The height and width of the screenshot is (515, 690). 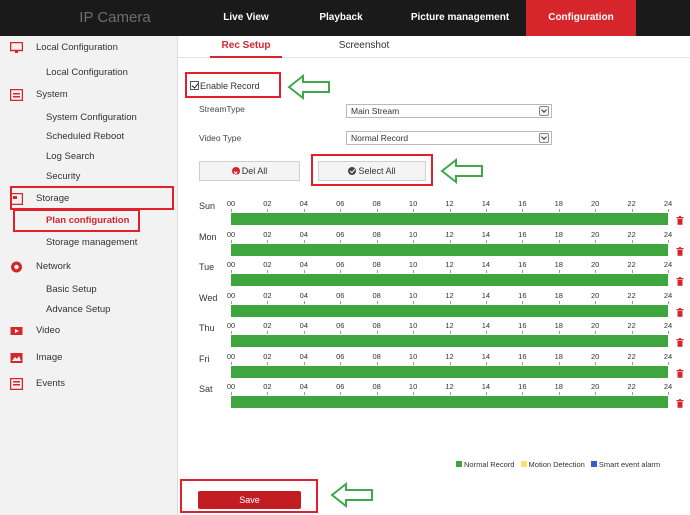 I want to click on sidebar-item-image: Image, so click(x=89, y=358).